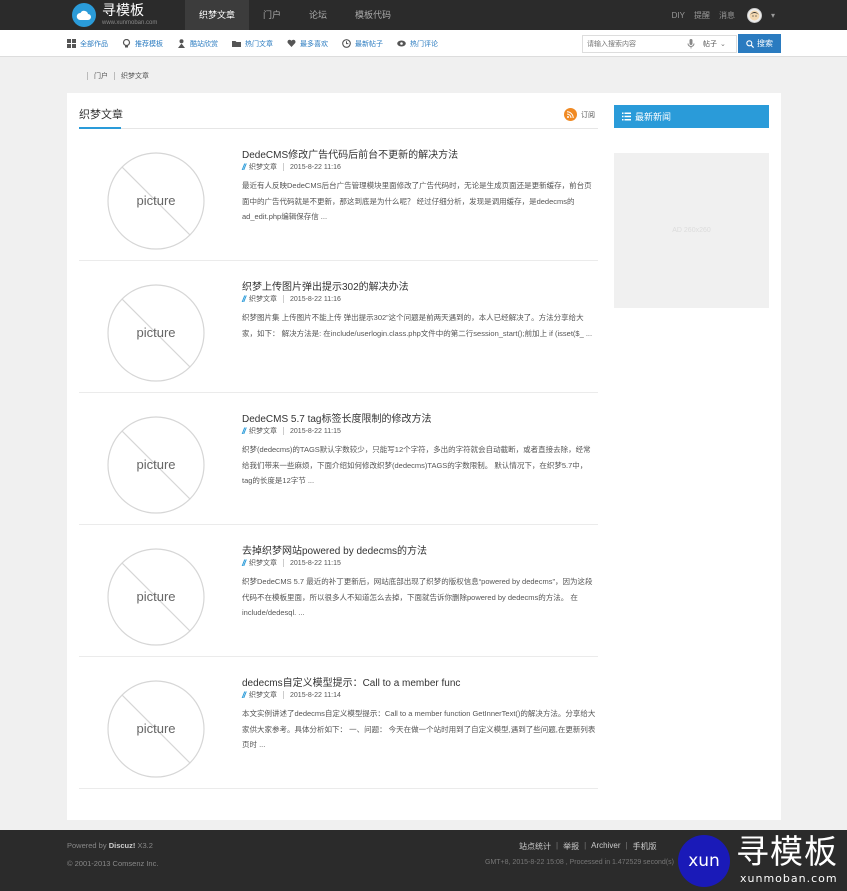  What do you see at coordinates (315, 431) in the screenshot?
I see `article-date: 2015-8-22 11:15` at bounding box center [315, 431].